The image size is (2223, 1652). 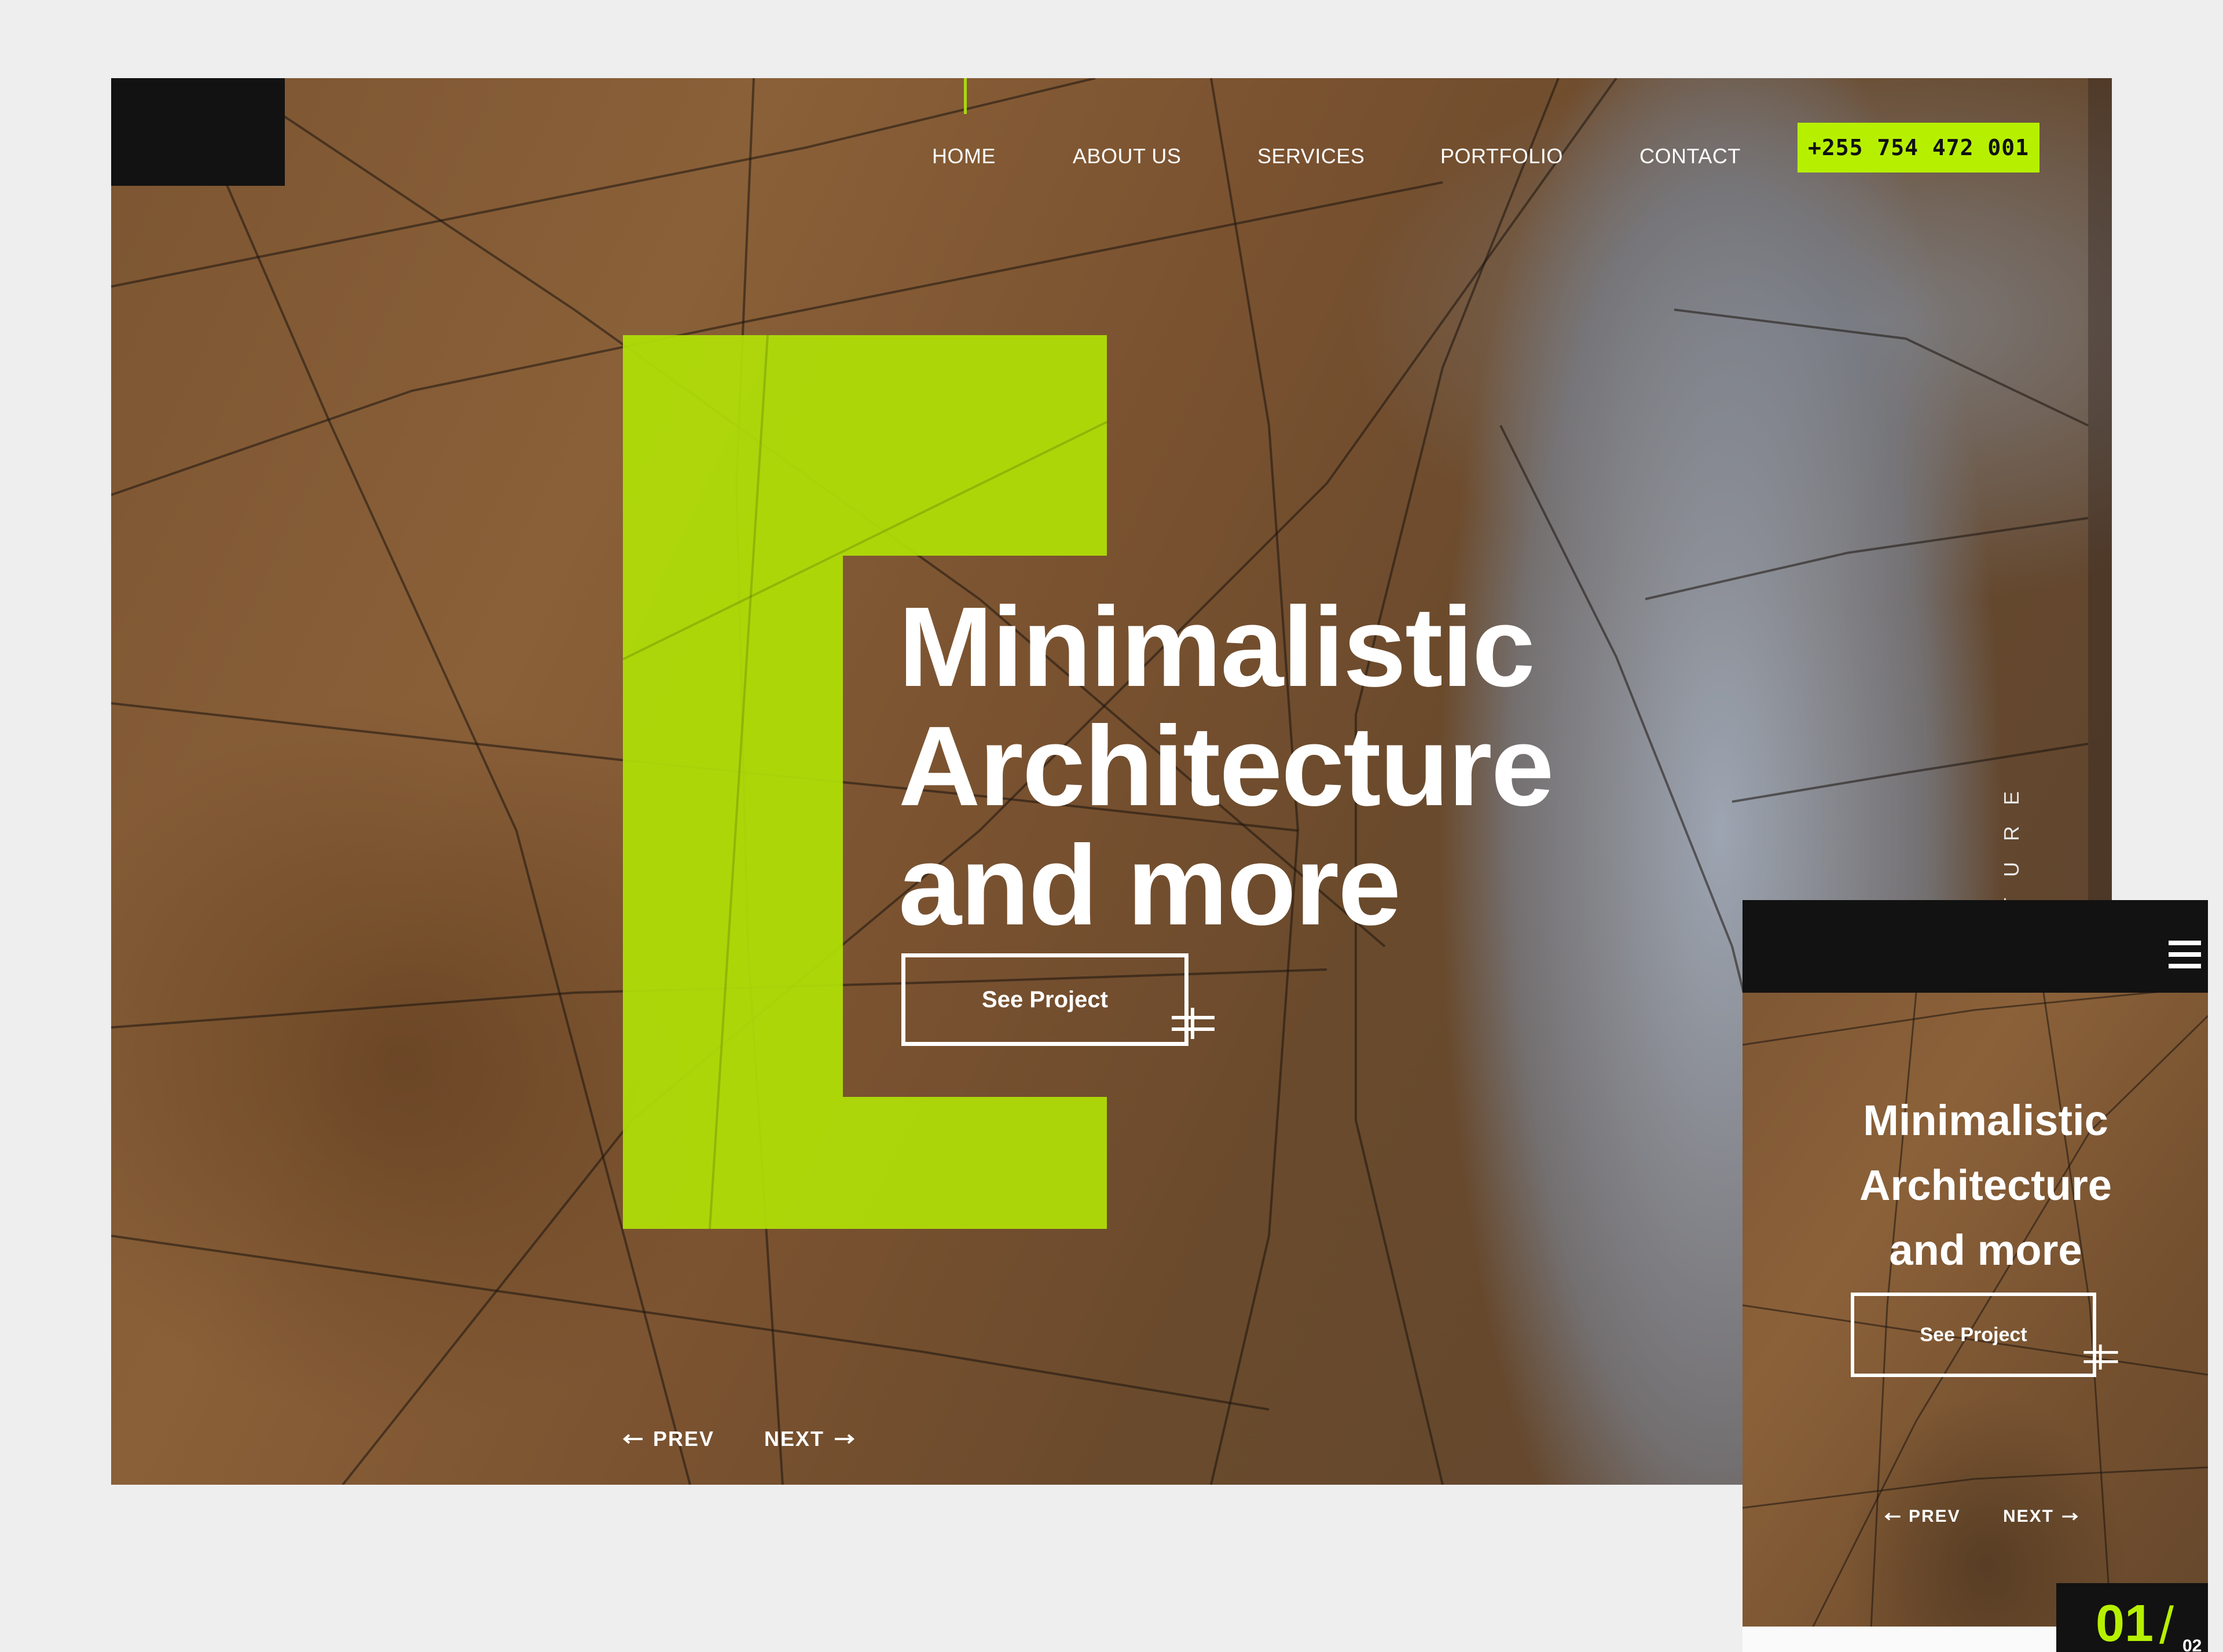 I want to click on mobile-header, so click(x=1975, y=947).